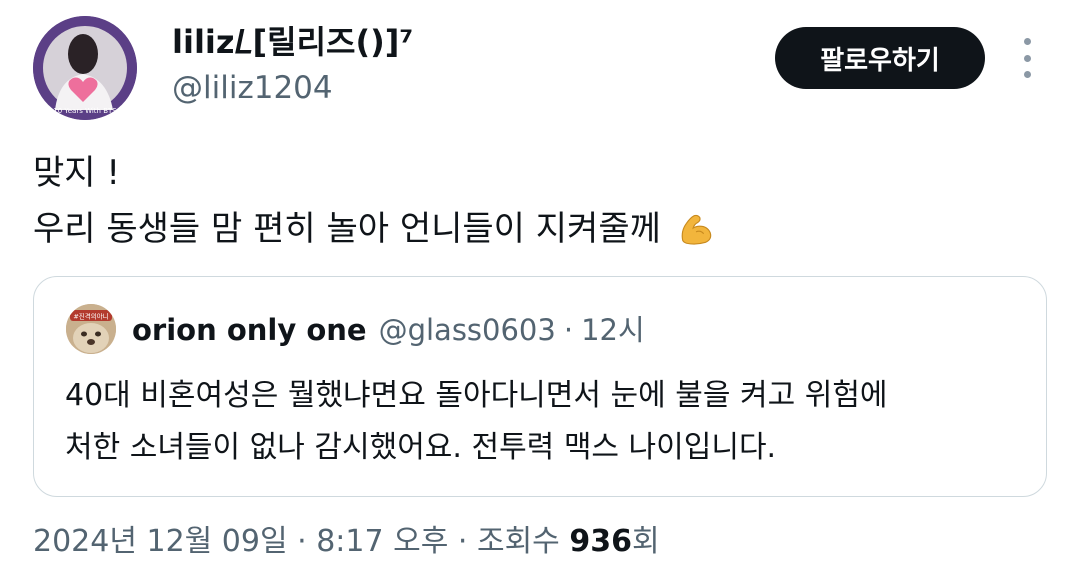 The width and height of the screenshot is (1080, 579). I want to click on follow-button: 팔로우하기, so click(880, 58).